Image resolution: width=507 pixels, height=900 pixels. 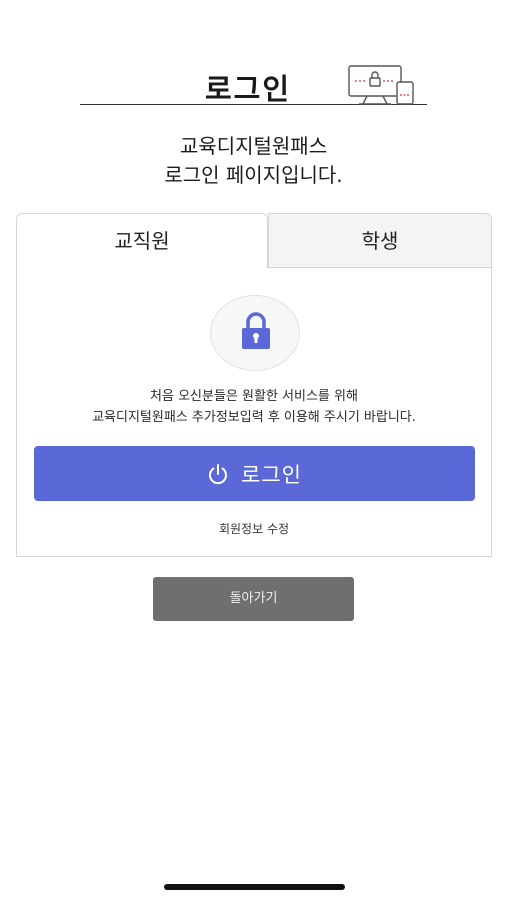 I want to click on back-button: 돌아가기, so click(x=253, y=599).